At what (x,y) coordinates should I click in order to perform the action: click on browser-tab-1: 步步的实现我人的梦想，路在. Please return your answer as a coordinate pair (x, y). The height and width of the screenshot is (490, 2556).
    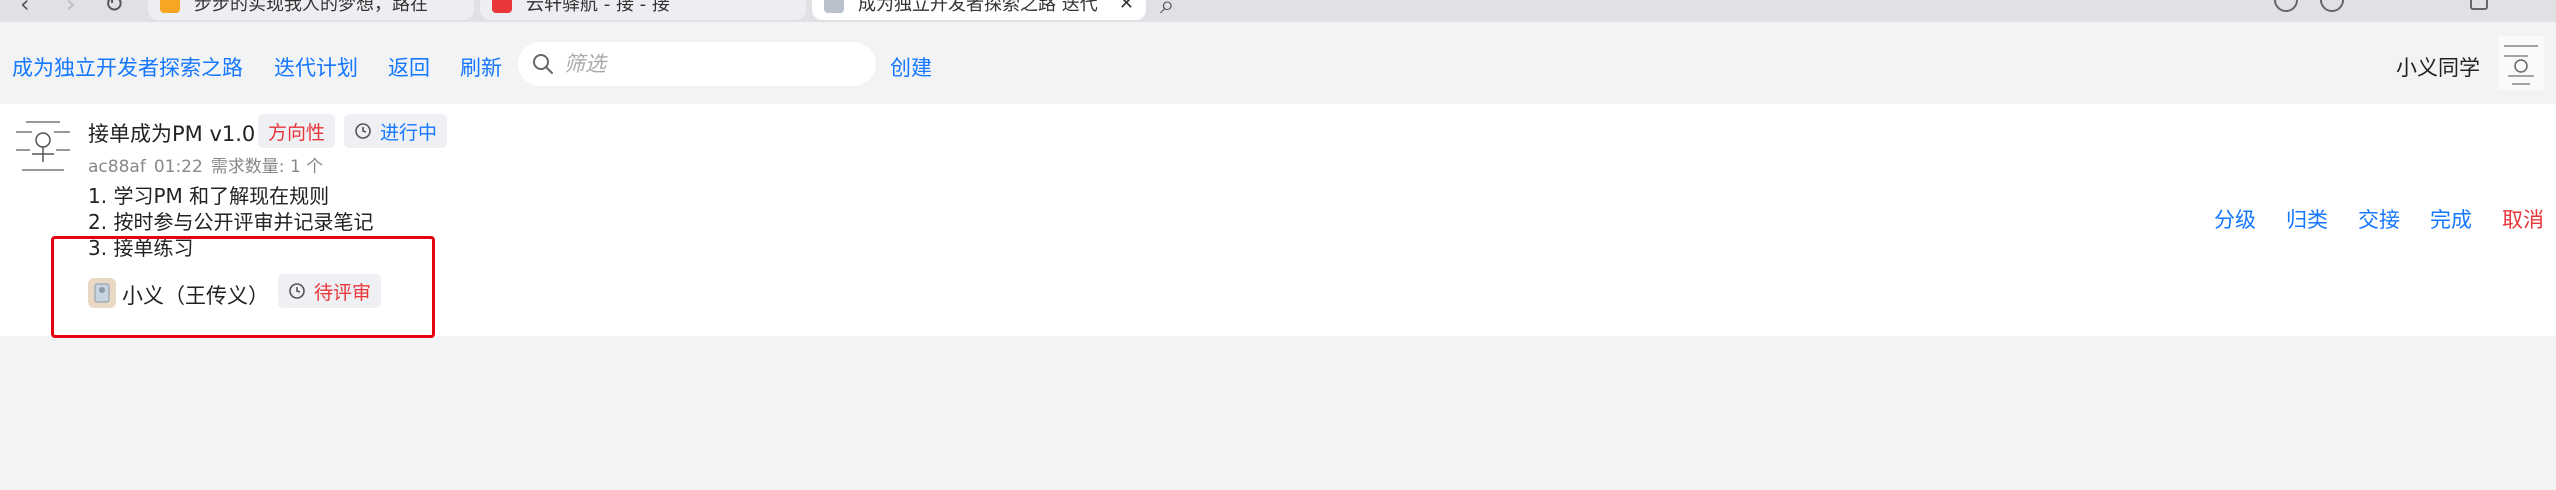
    Looking at the image, I should click on (311, 10).